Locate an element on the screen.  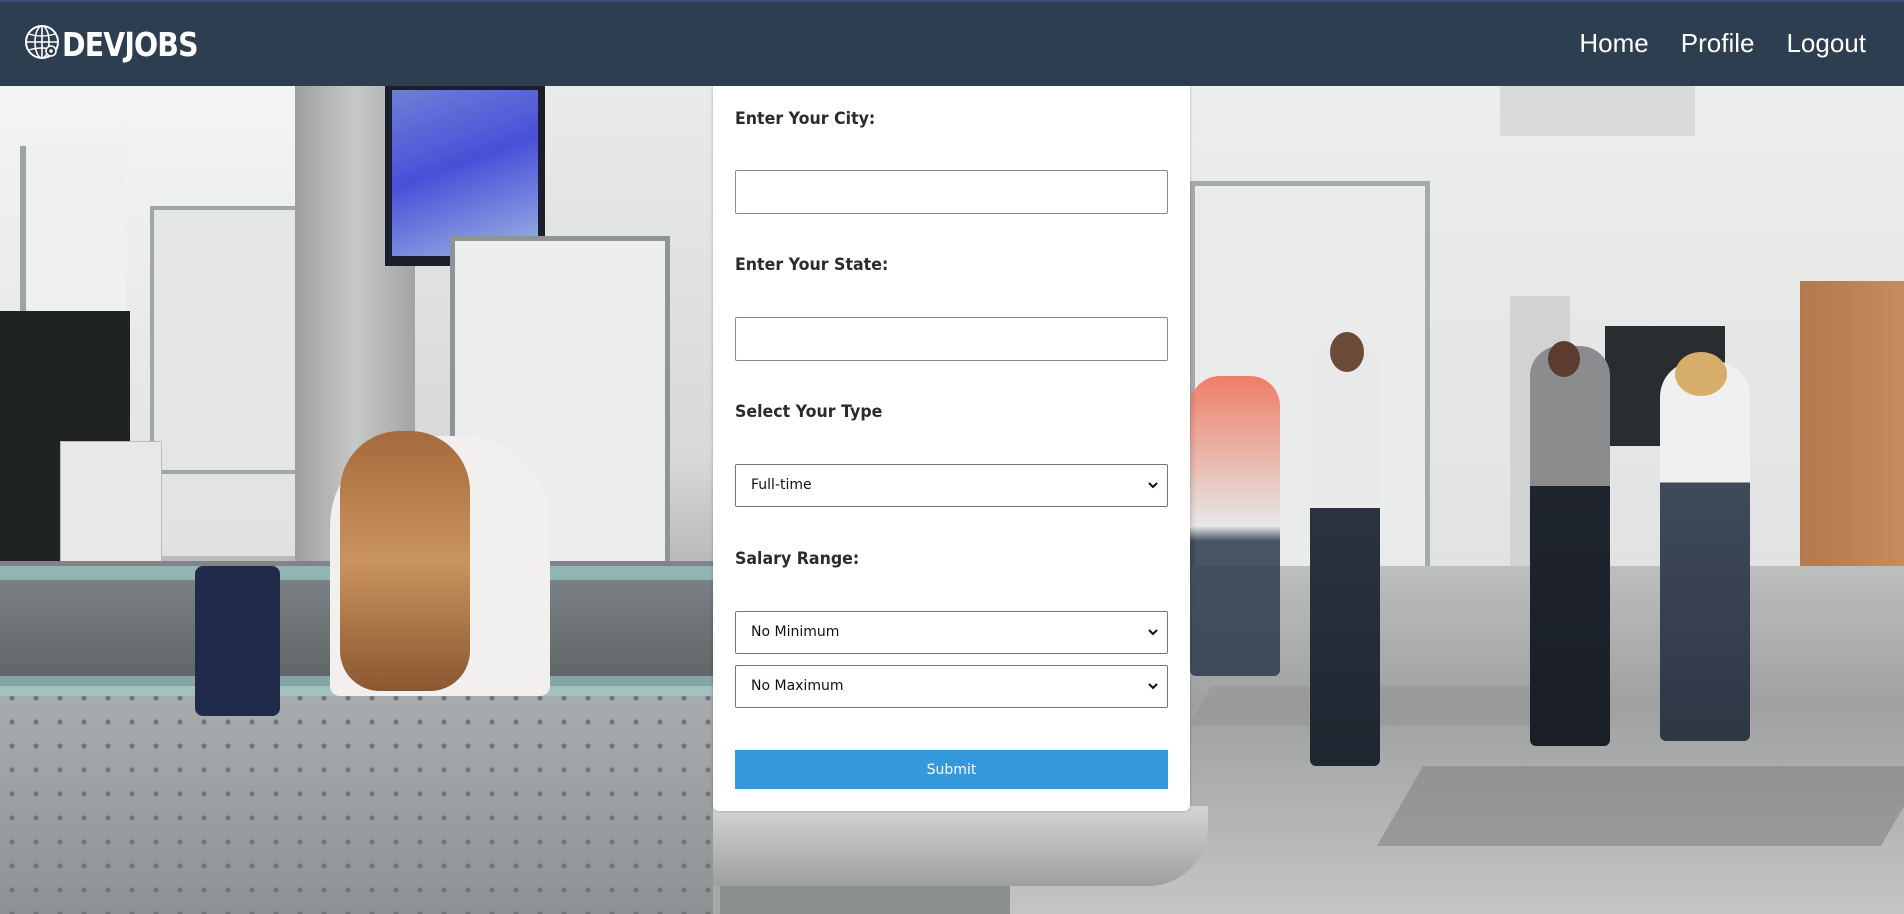
salary-max-select: No Maximum is located at coordinates (951, 686).